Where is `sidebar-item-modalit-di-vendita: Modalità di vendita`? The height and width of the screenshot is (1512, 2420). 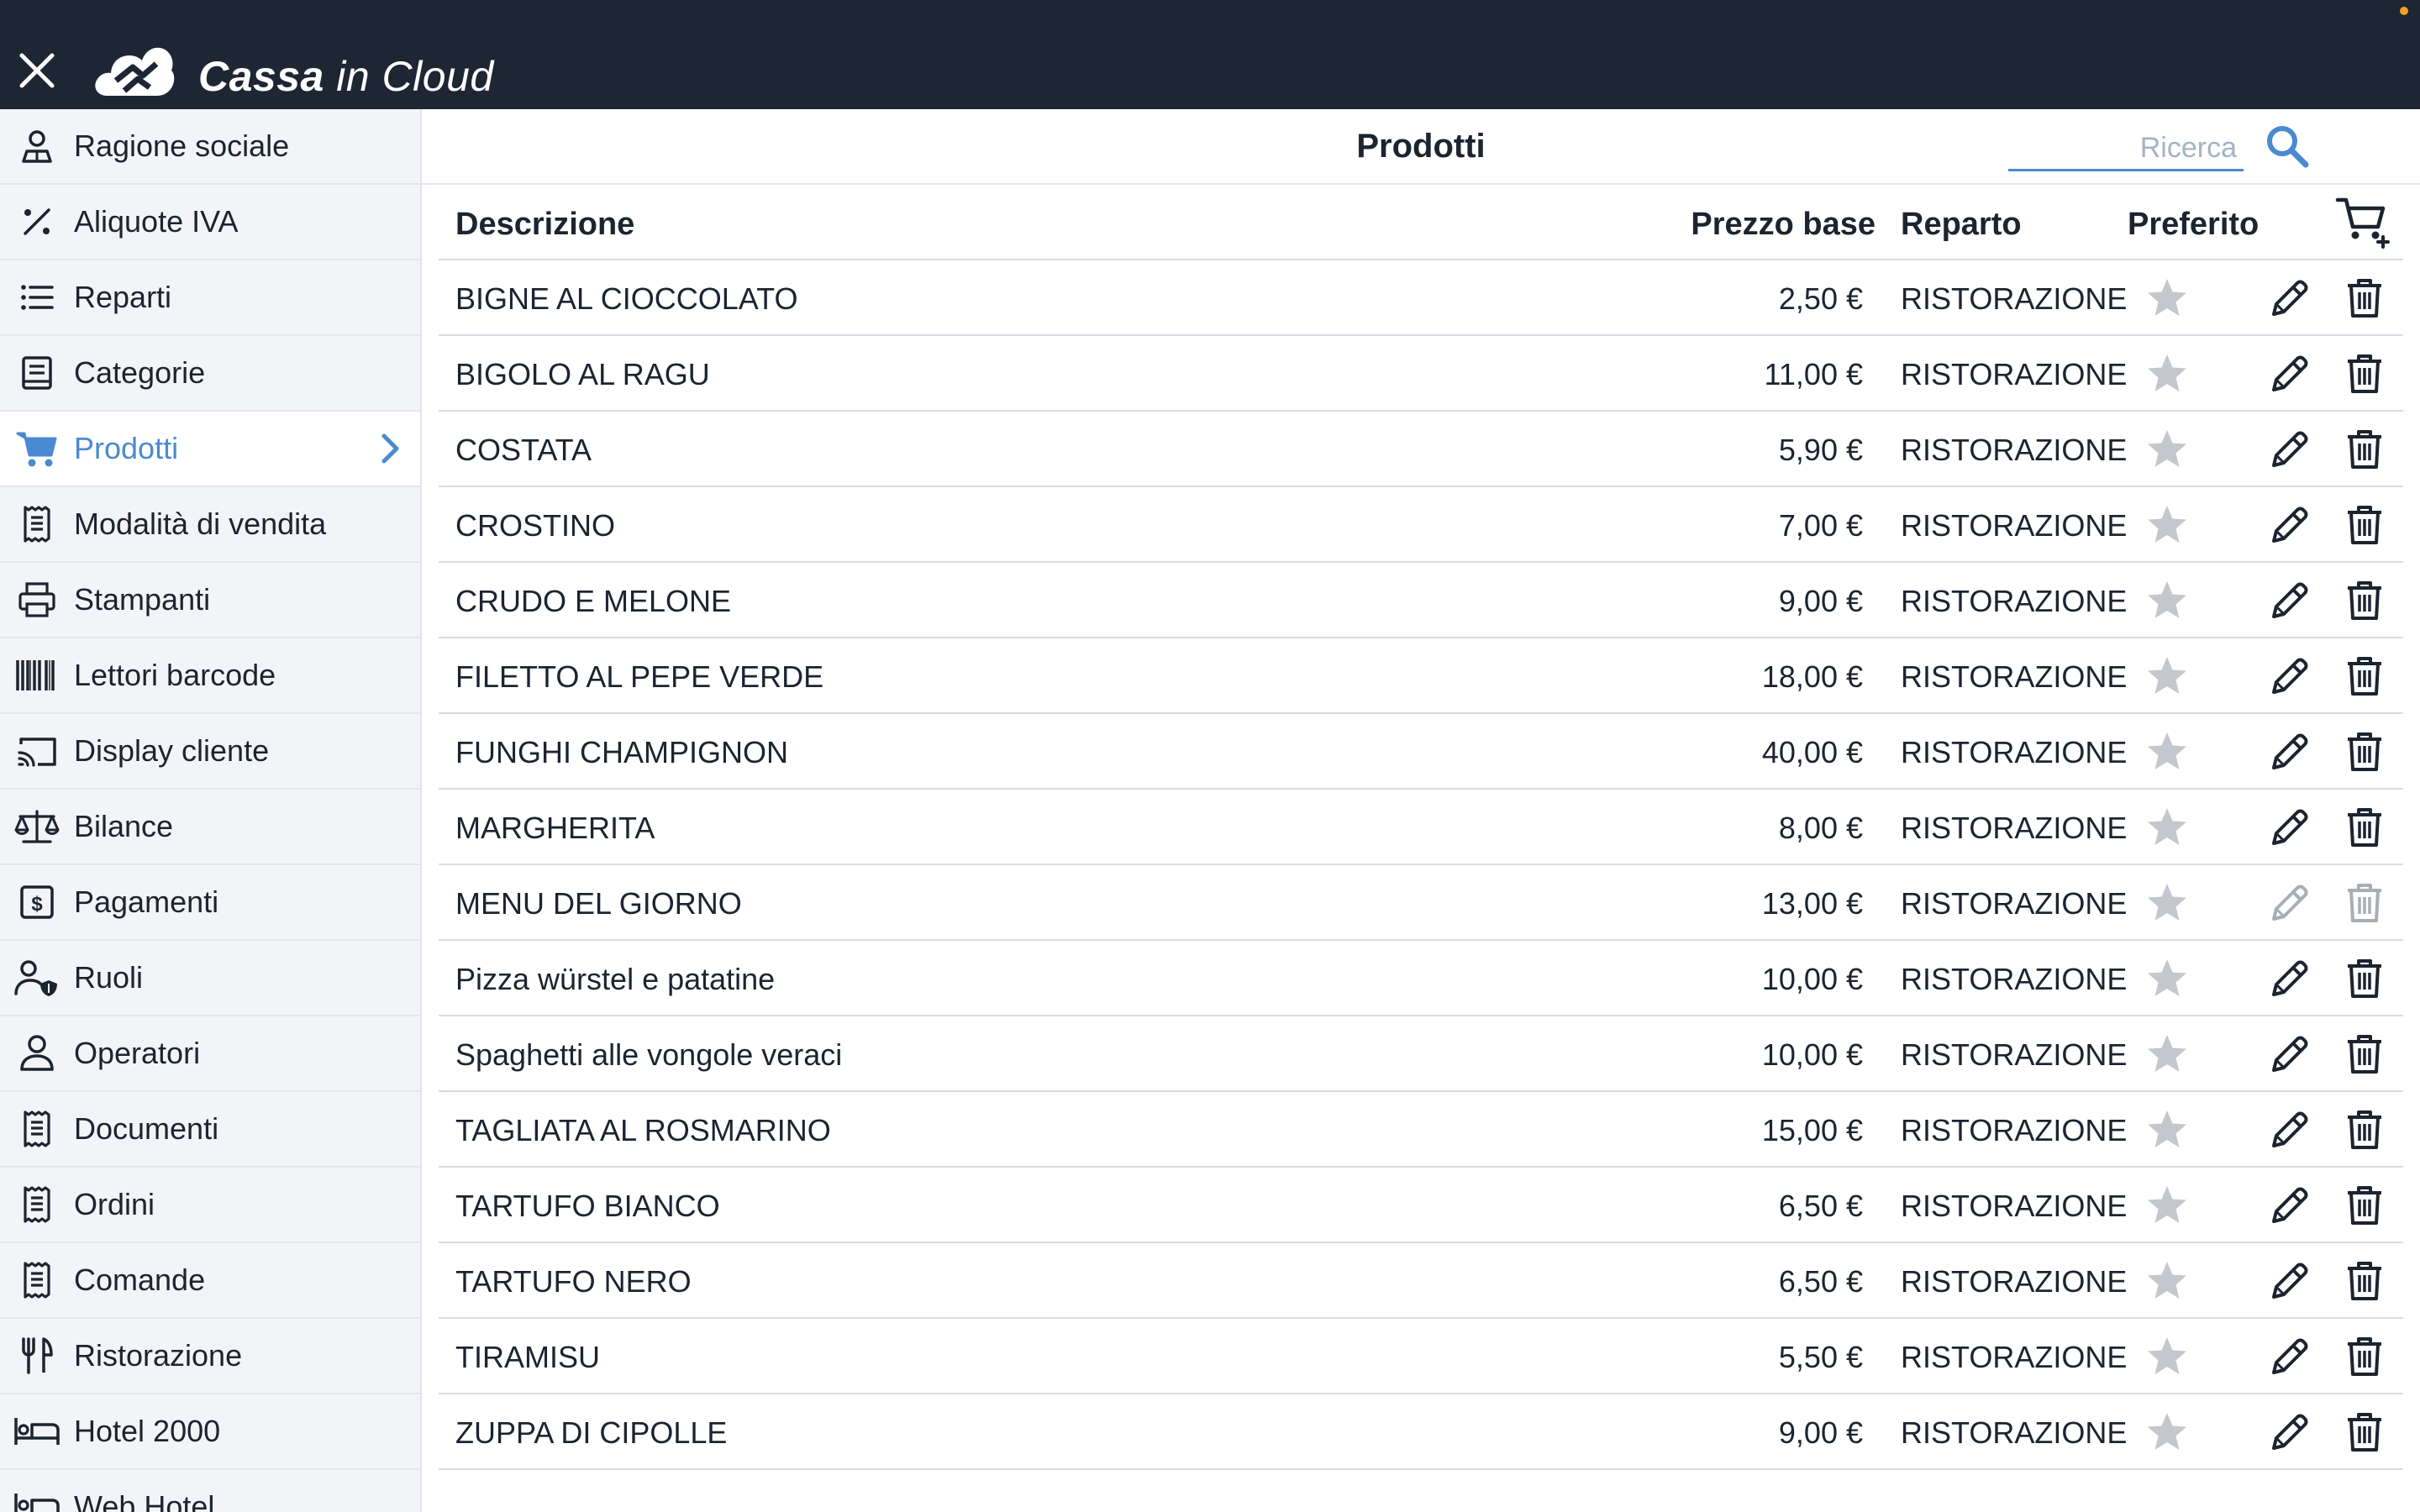 sidebar-item-modalit-di-vendita: Modalità di vendita is located at coordinates (210, 525).